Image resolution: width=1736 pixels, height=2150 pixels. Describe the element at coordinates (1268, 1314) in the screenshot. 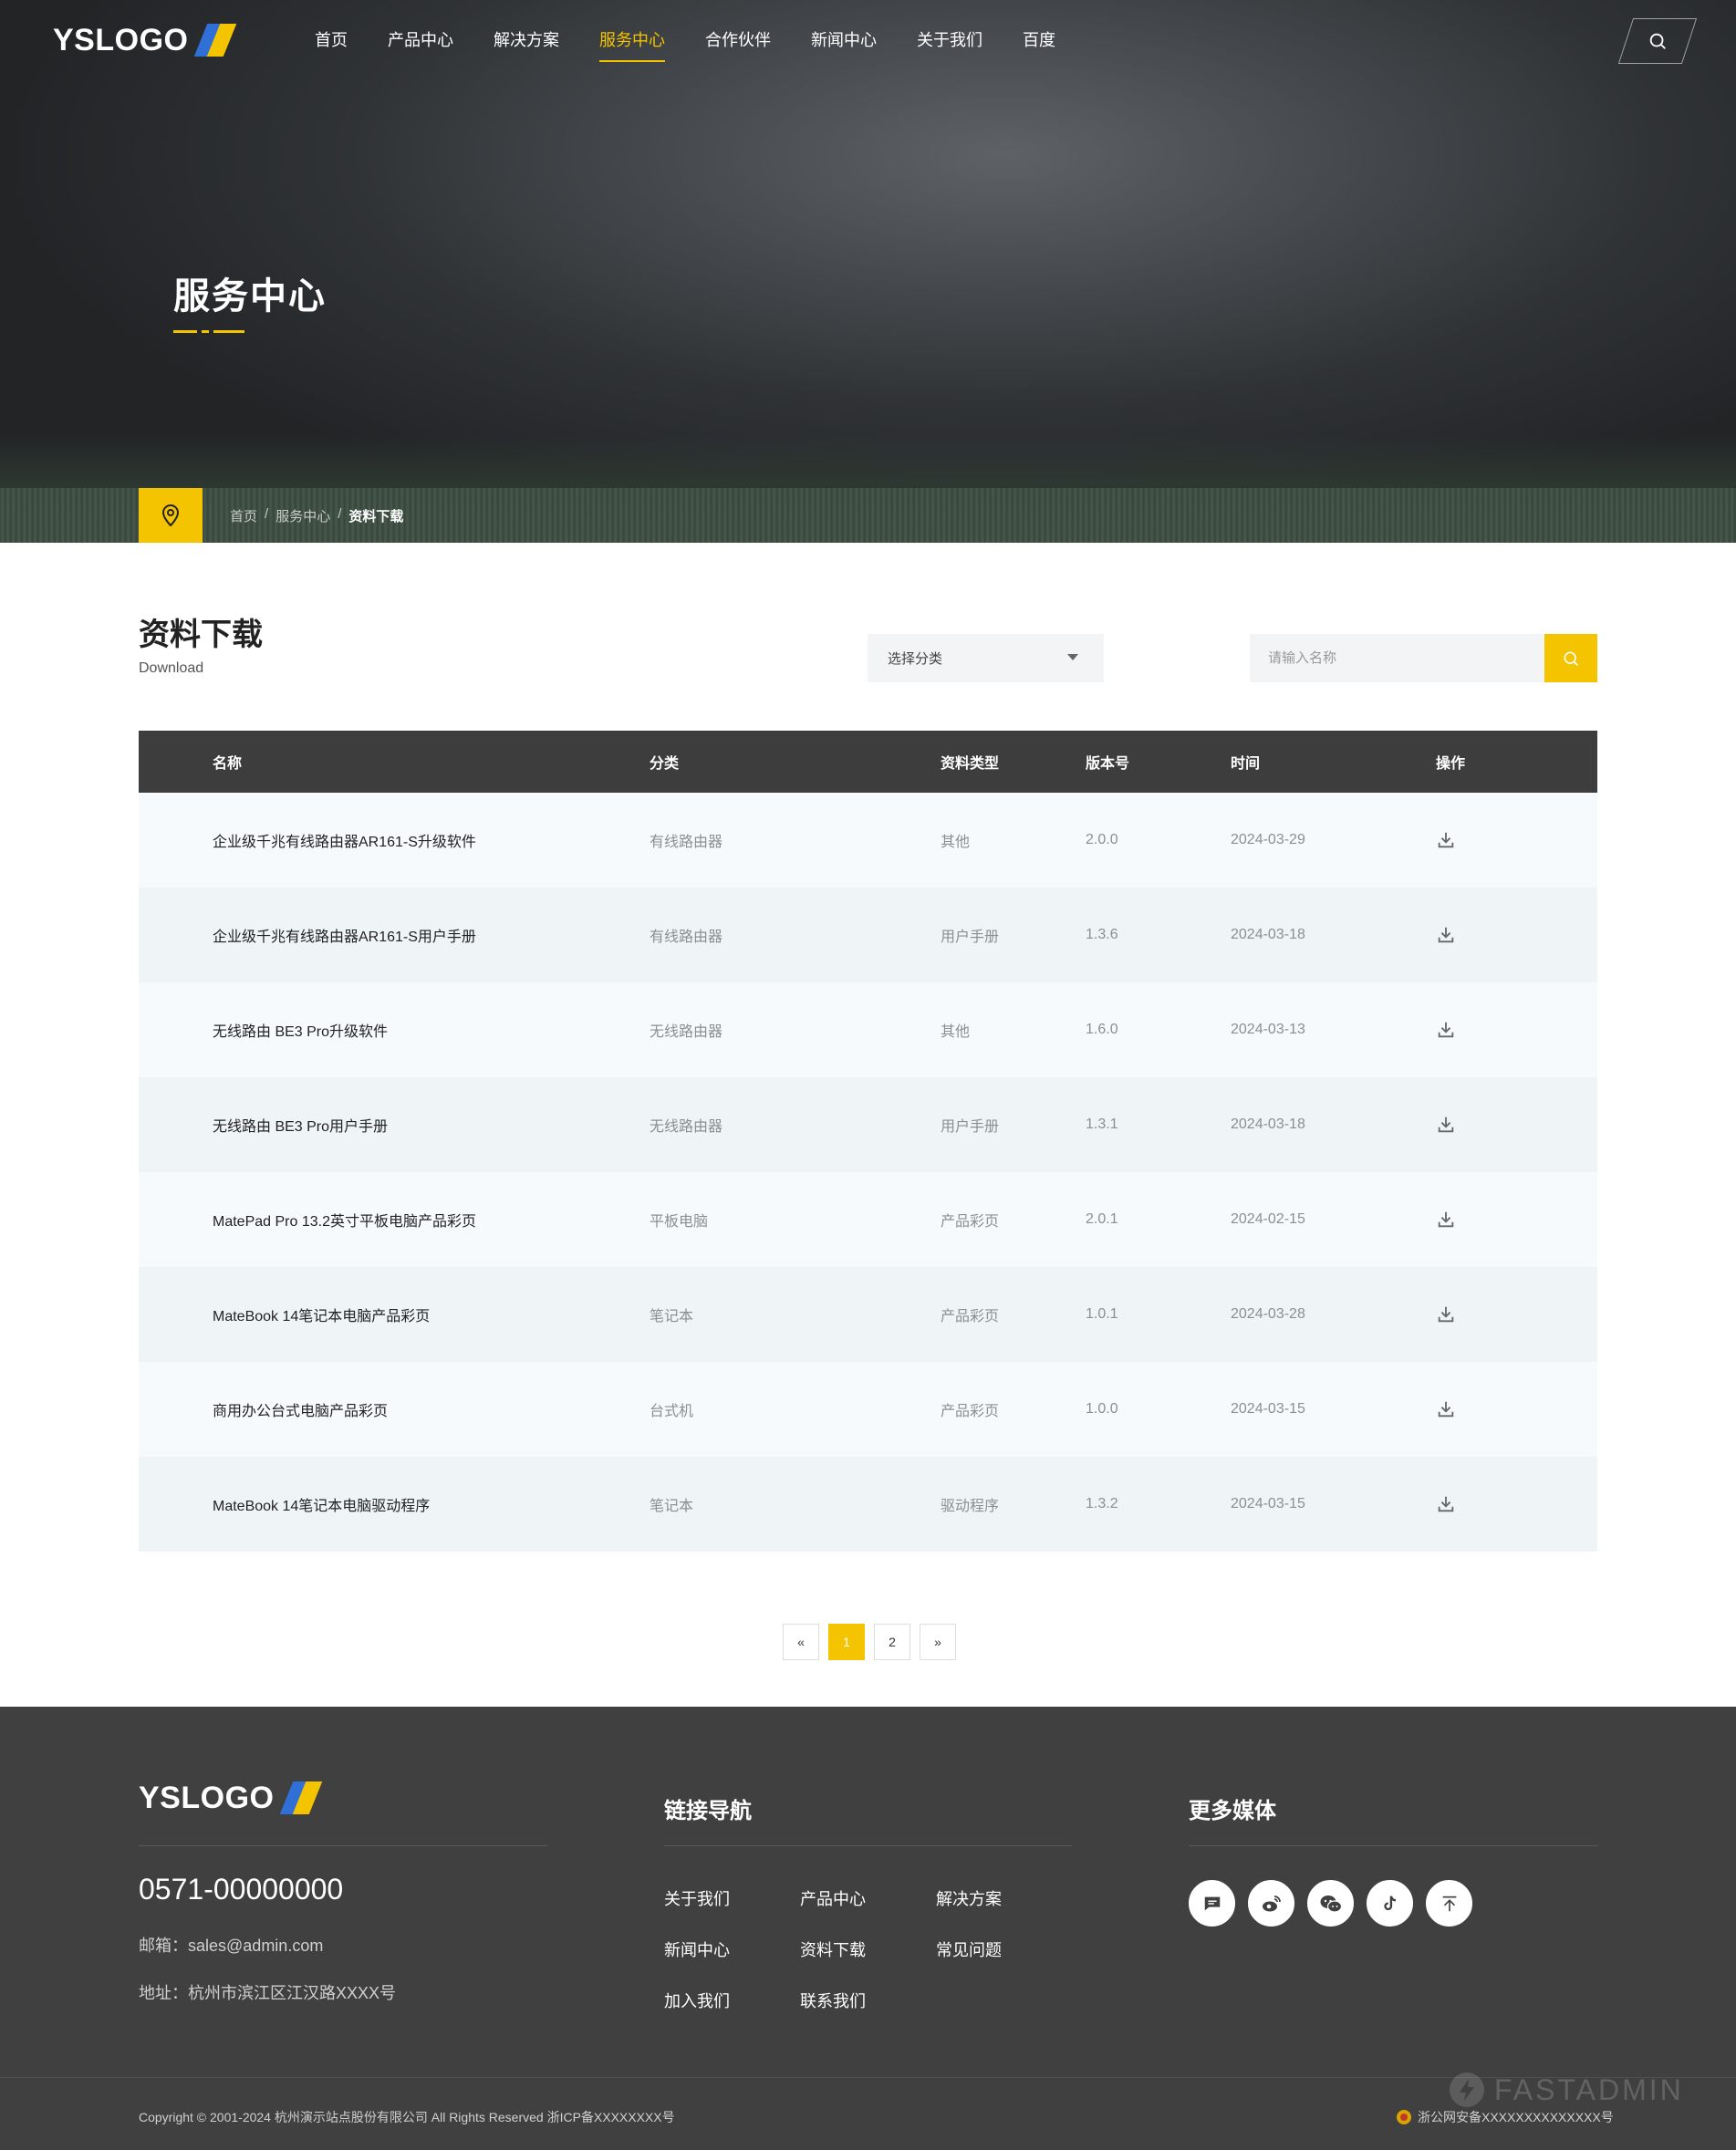

I see `row-time: 2024-03-28` at that location.